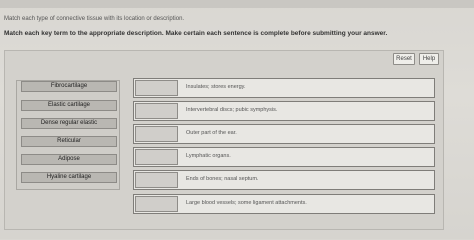  What do you see at coordinates (237, 4) in the screenshot?
I see `top-strip` at bounding box center [237, 4].